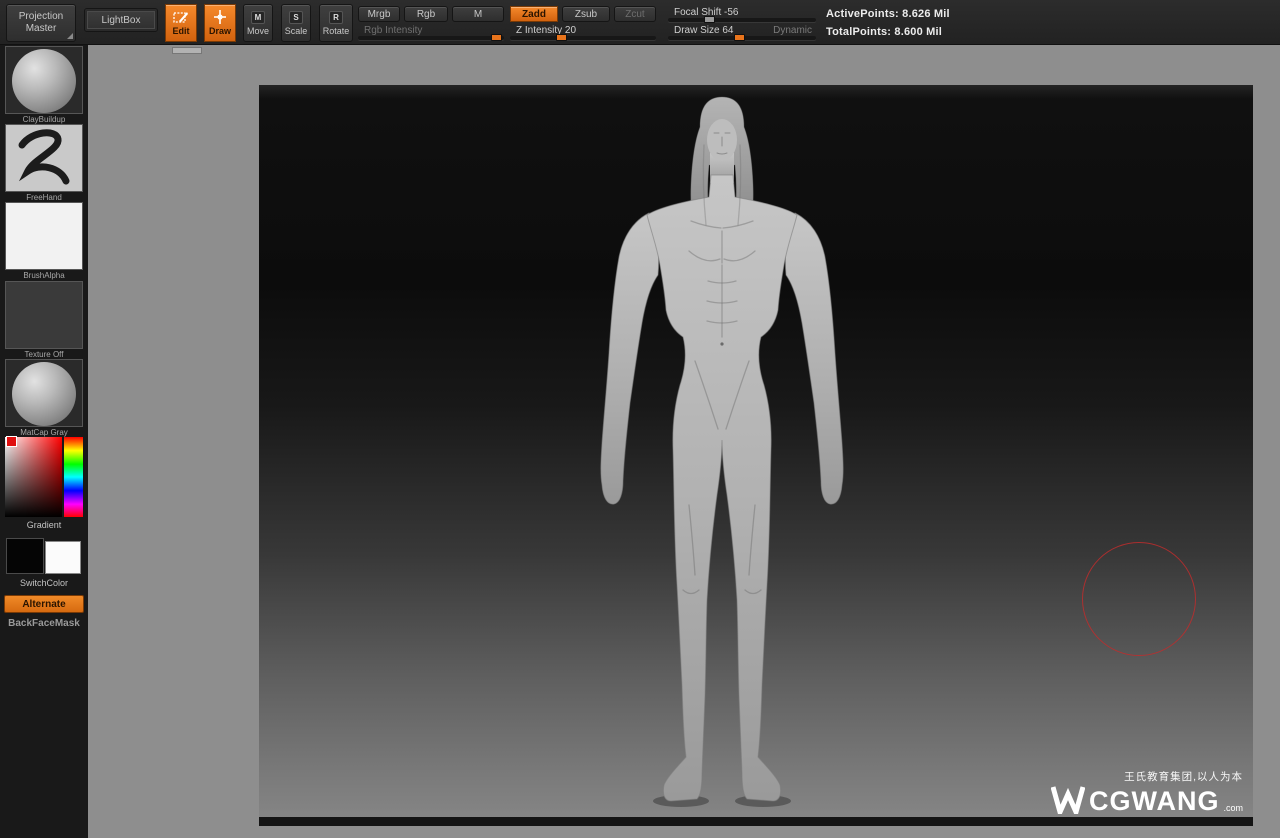 This screenshot has height=838, width=1280. I want to click on cgwang-logo-icon, so click(1067, 800).